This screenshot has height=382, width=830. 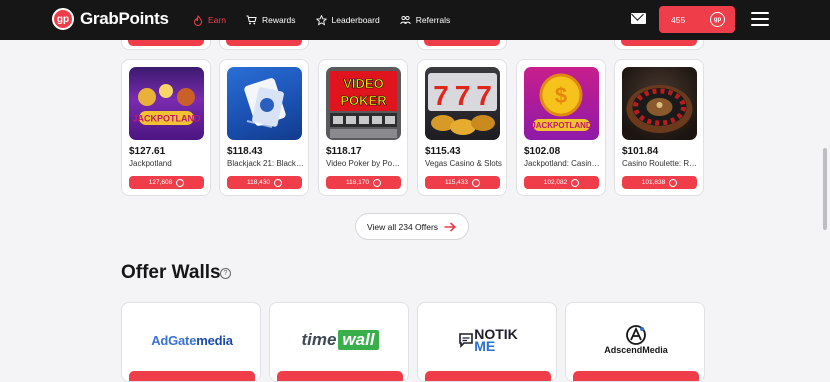 I want to click on view-all-label: View all 234 Offers, so click(x=403, y=226).